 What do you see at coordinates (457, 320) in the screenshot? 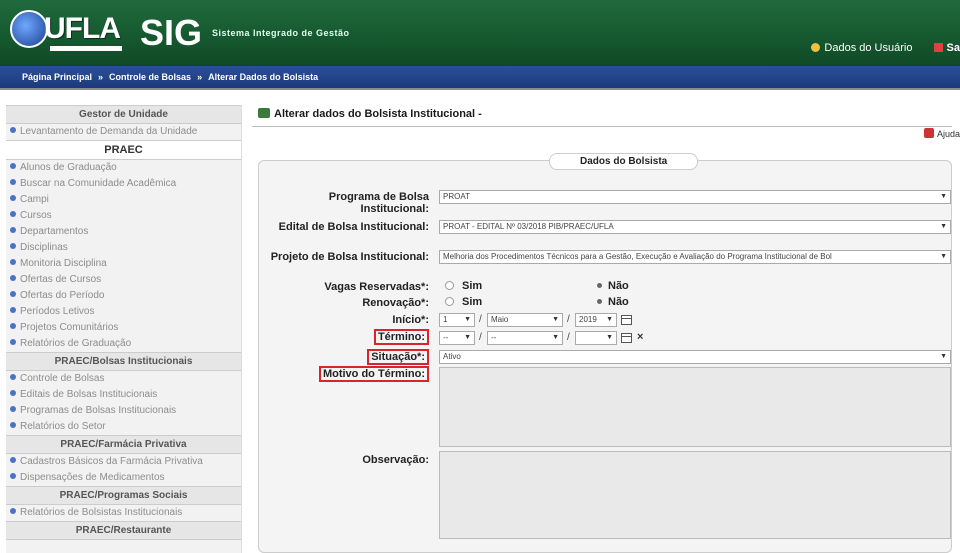
I see `inicio-day-select: 1 ▼` at bounding box center [457, 320].